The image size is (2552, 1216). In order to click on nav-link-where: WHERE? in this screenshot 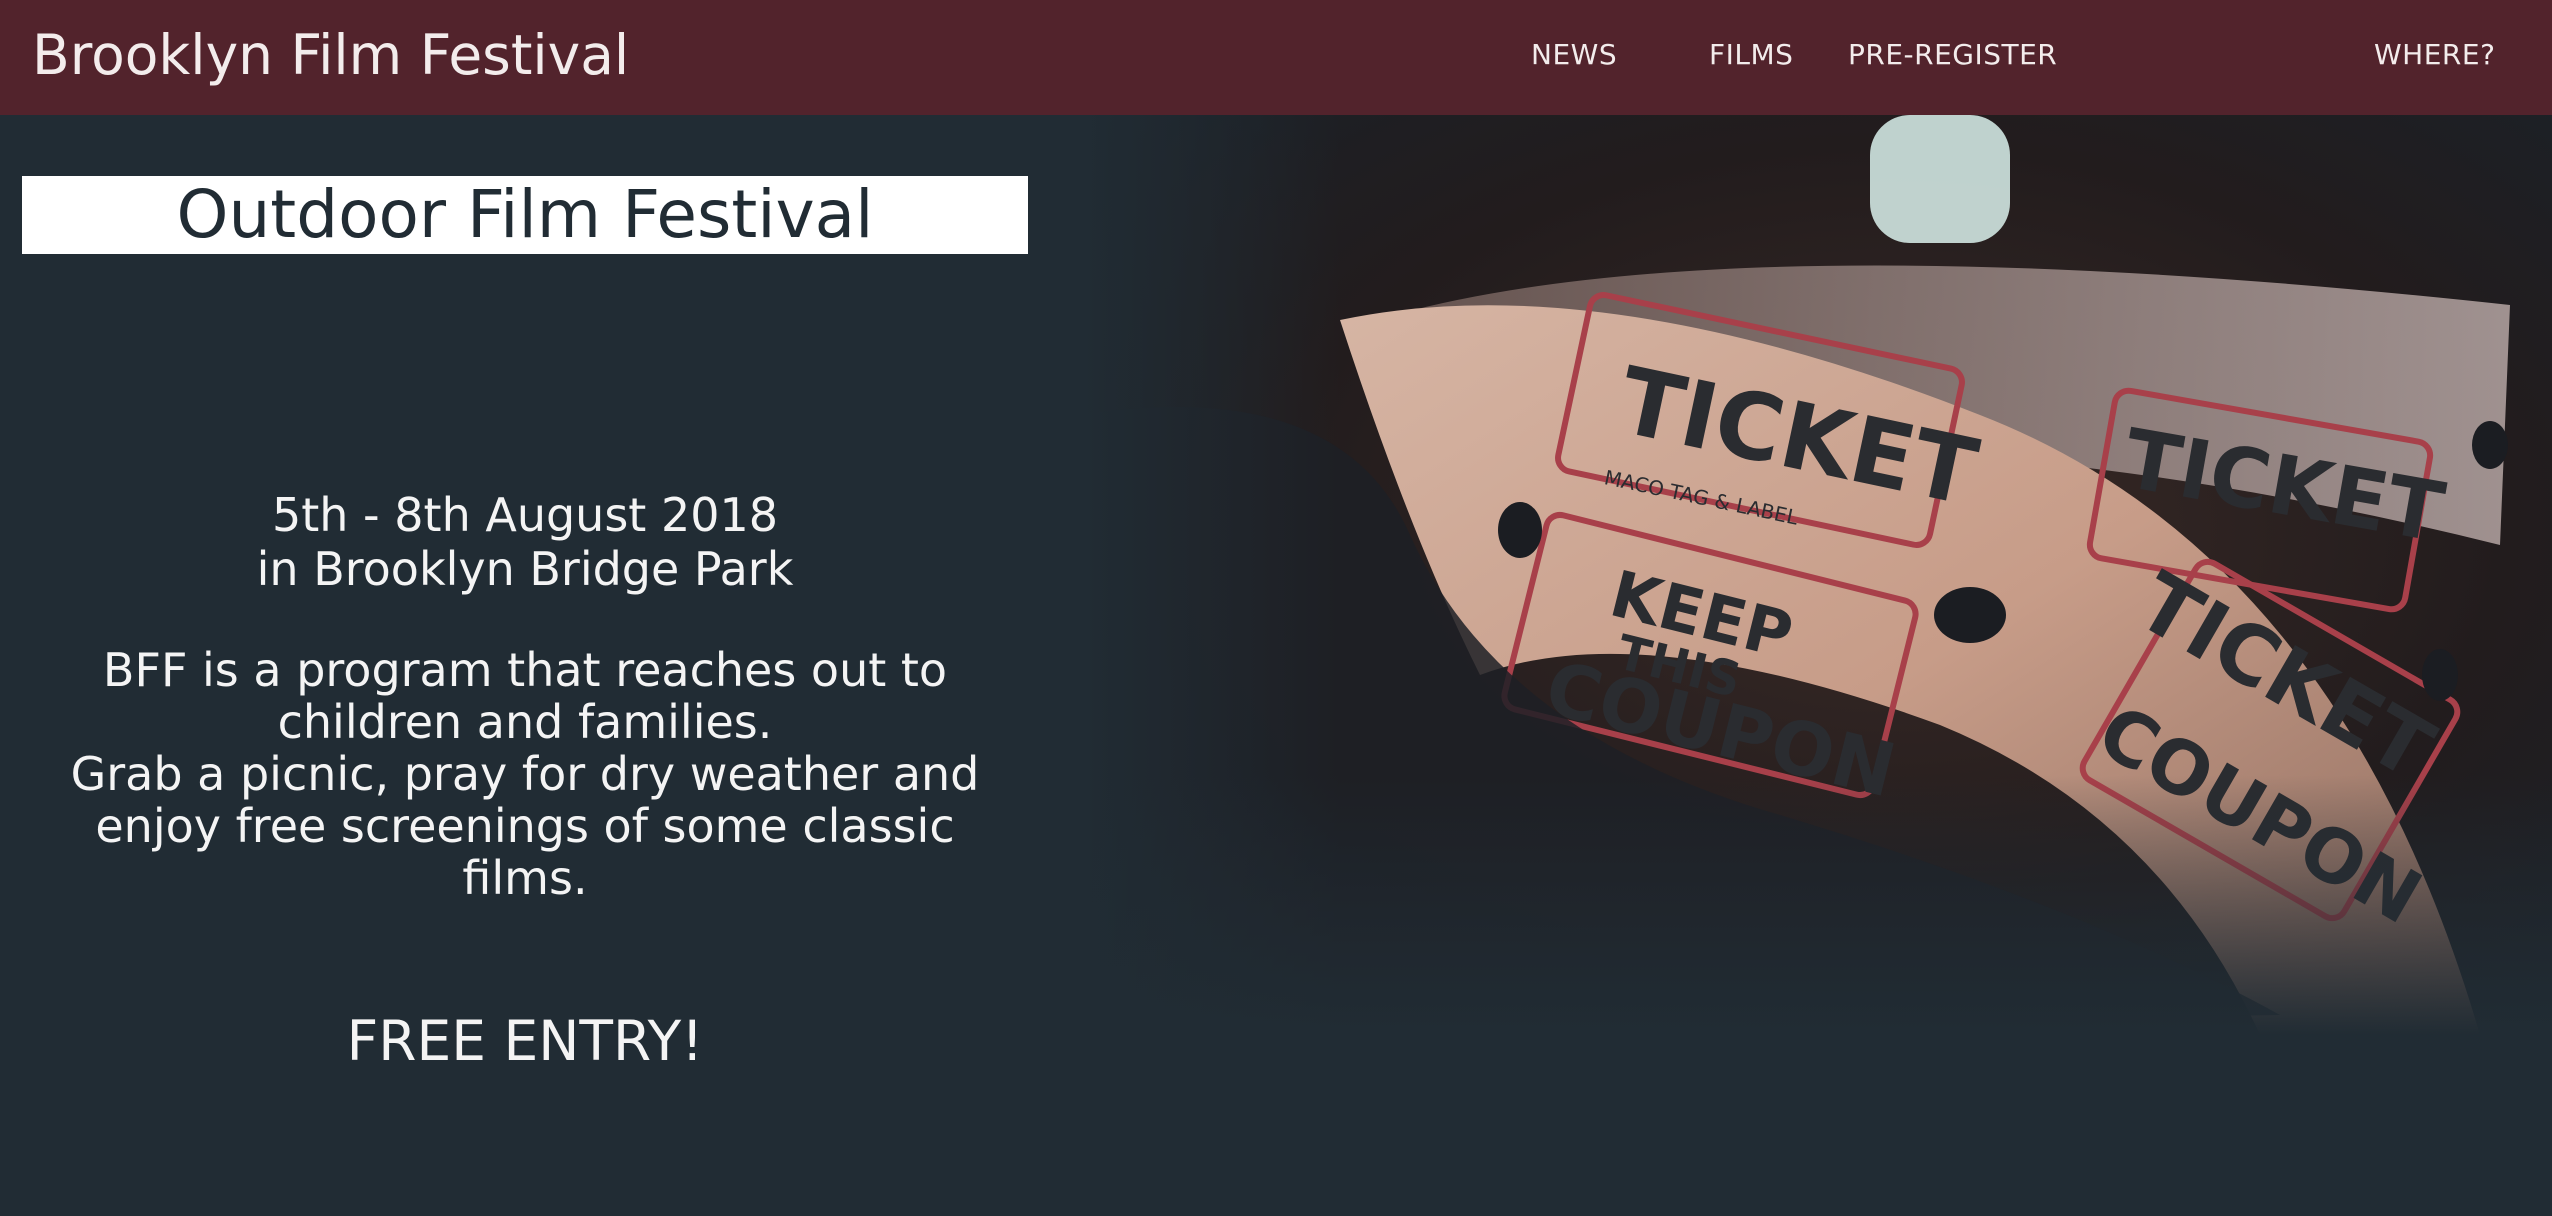, I will do `click(2434, 54)`.